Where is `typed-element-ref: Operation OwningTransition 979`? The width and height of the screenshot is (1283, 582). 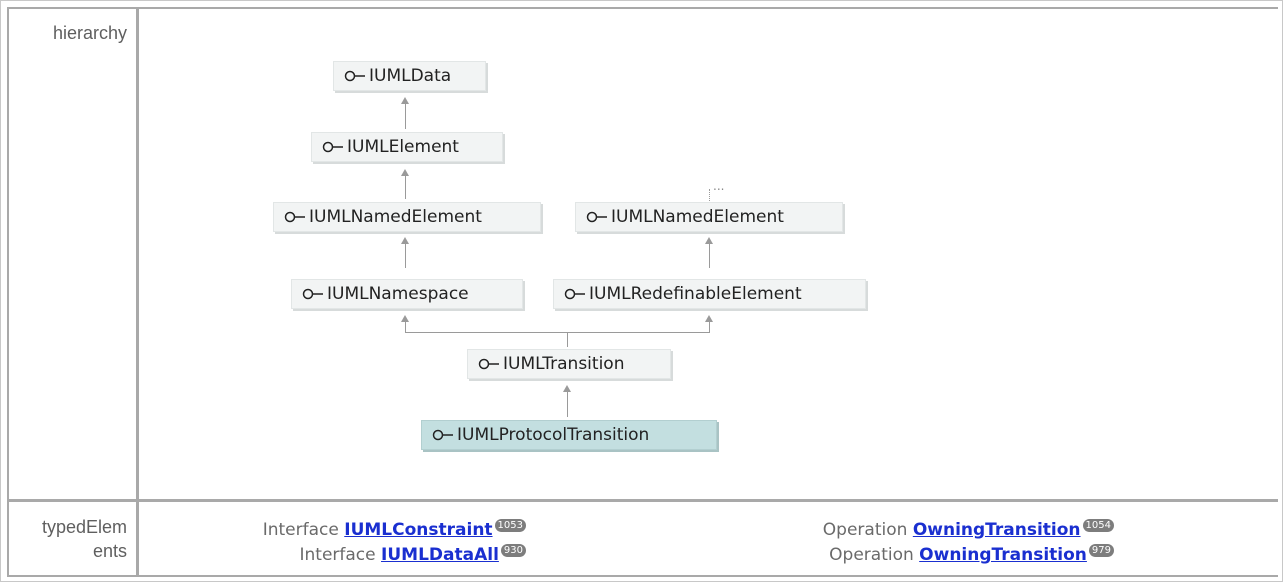 typed-element-ref: Operation OwningTransition 979 is located at coordinates (971, 554).